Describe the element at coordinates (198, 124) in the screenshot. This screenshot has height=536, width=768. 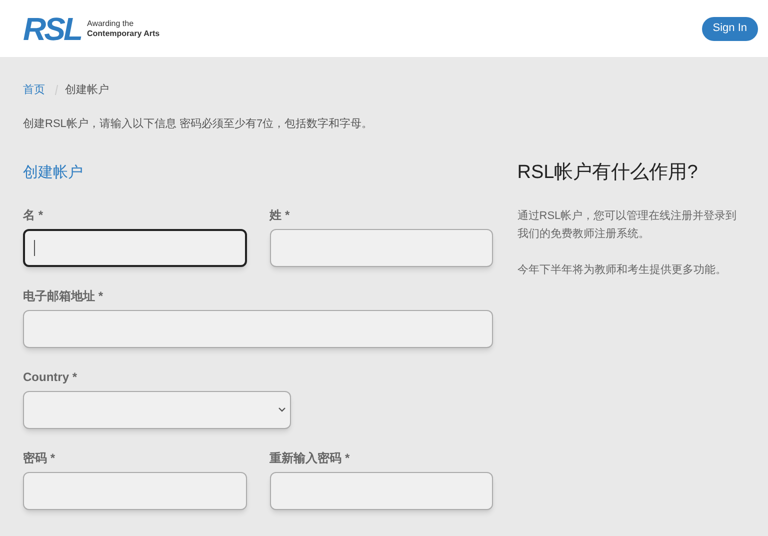
I see `intro-text: 创建RSL帐户，请输入以下信息 密码必须至少有7位，包括数字和字母。` at that location.